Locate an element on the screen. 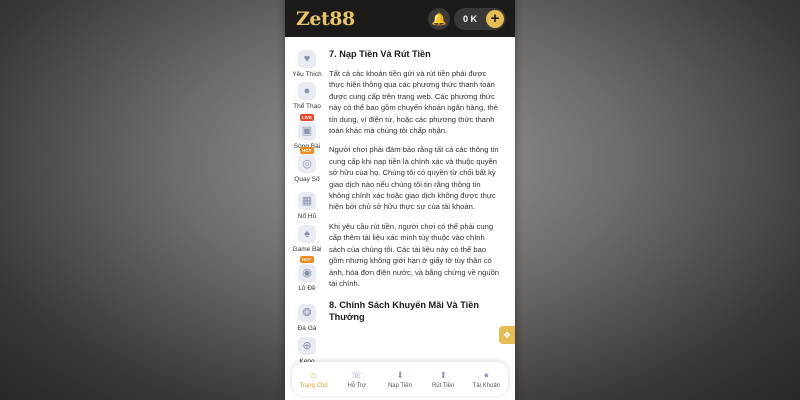 This screenshot has width=800, height=400. nav-label: Hỗ Trợ is located at coordinates (357, 385).